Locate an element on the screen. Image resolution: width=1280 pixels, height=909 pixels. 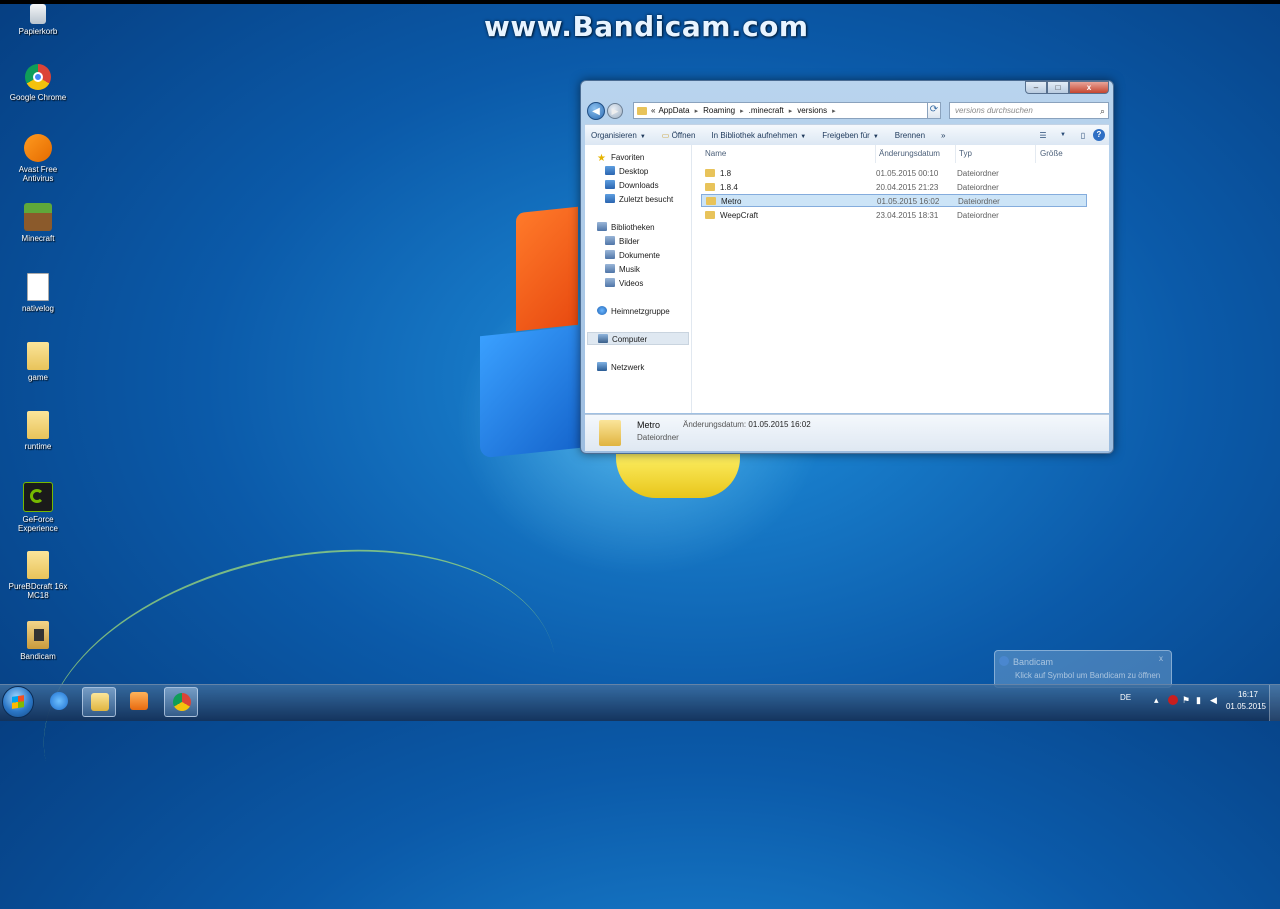
desktop-icon-game: game is located at coordinates (38, 362).